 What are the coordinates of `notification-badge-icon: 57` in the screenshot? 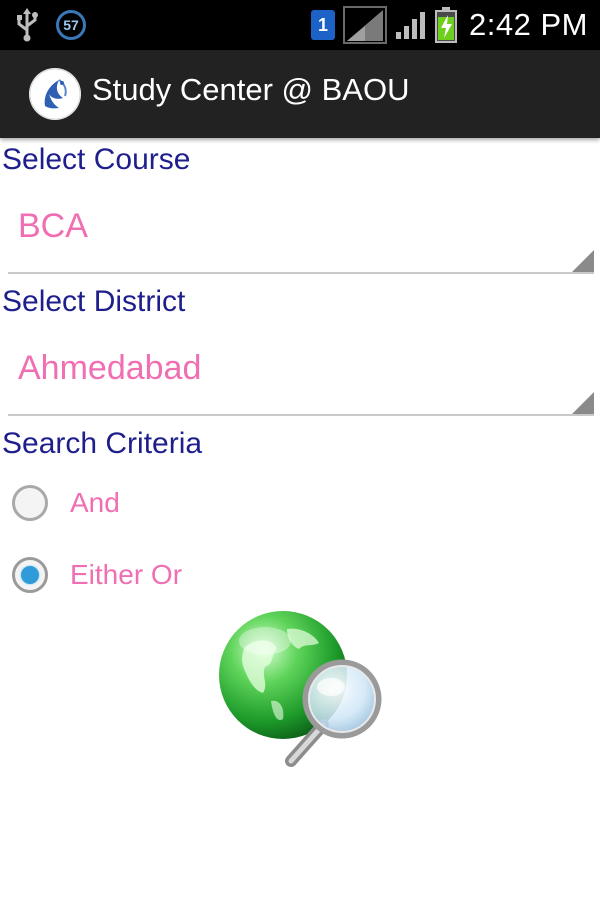 It's located at (71, 25).